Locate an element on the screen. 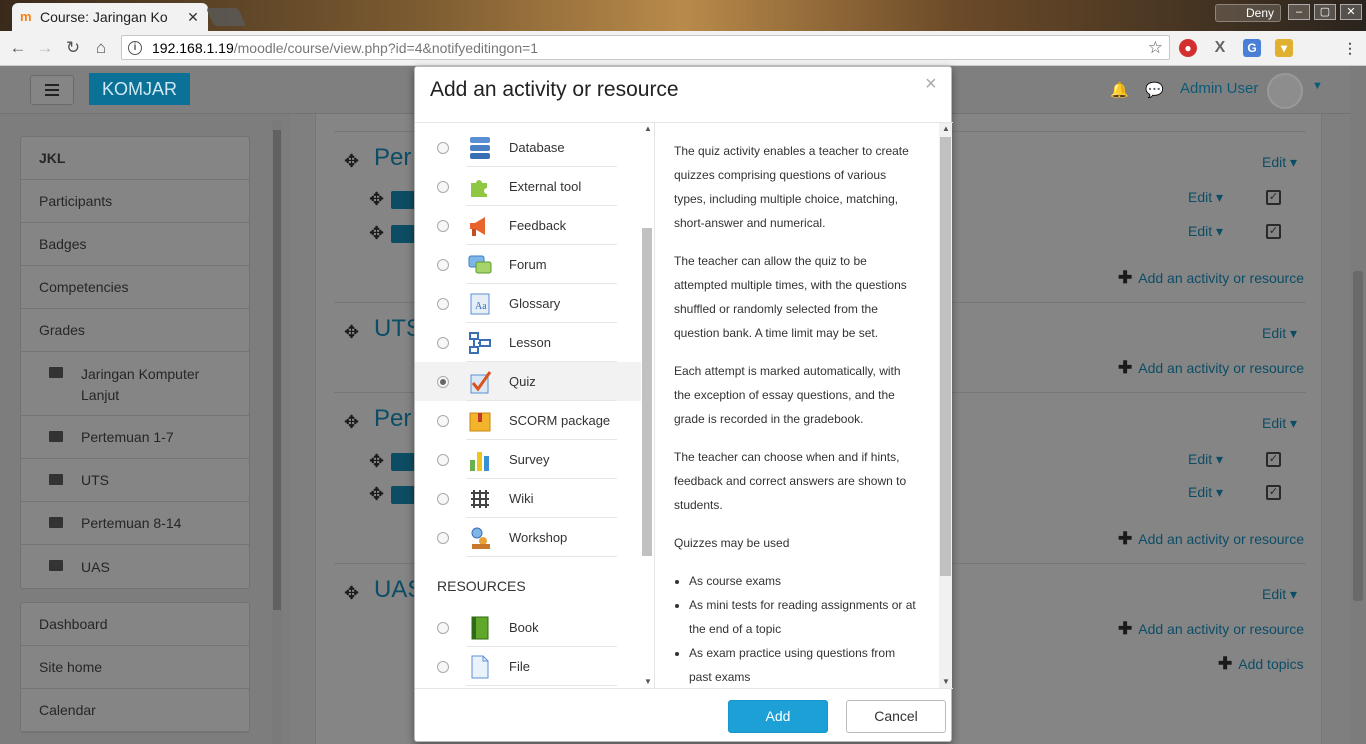  info-icon: i is located at coordinates (135, 47).